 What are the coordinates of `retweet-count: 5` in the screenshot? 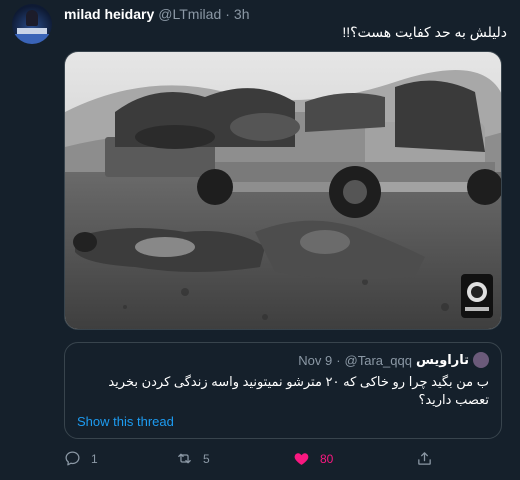 It's located at (206, 458).